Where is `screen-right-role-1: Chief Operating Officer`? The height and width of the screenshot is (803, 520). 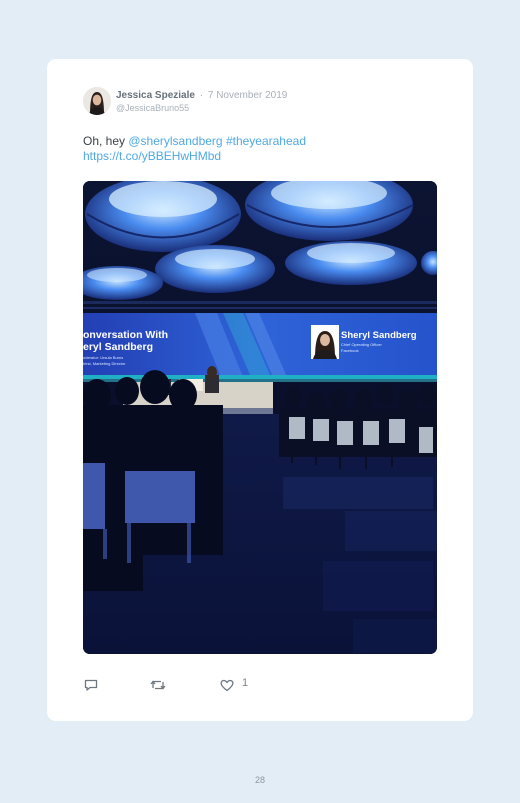
screen-right-role-1: Chief Operating Officer is located at coordinates (362, 344).